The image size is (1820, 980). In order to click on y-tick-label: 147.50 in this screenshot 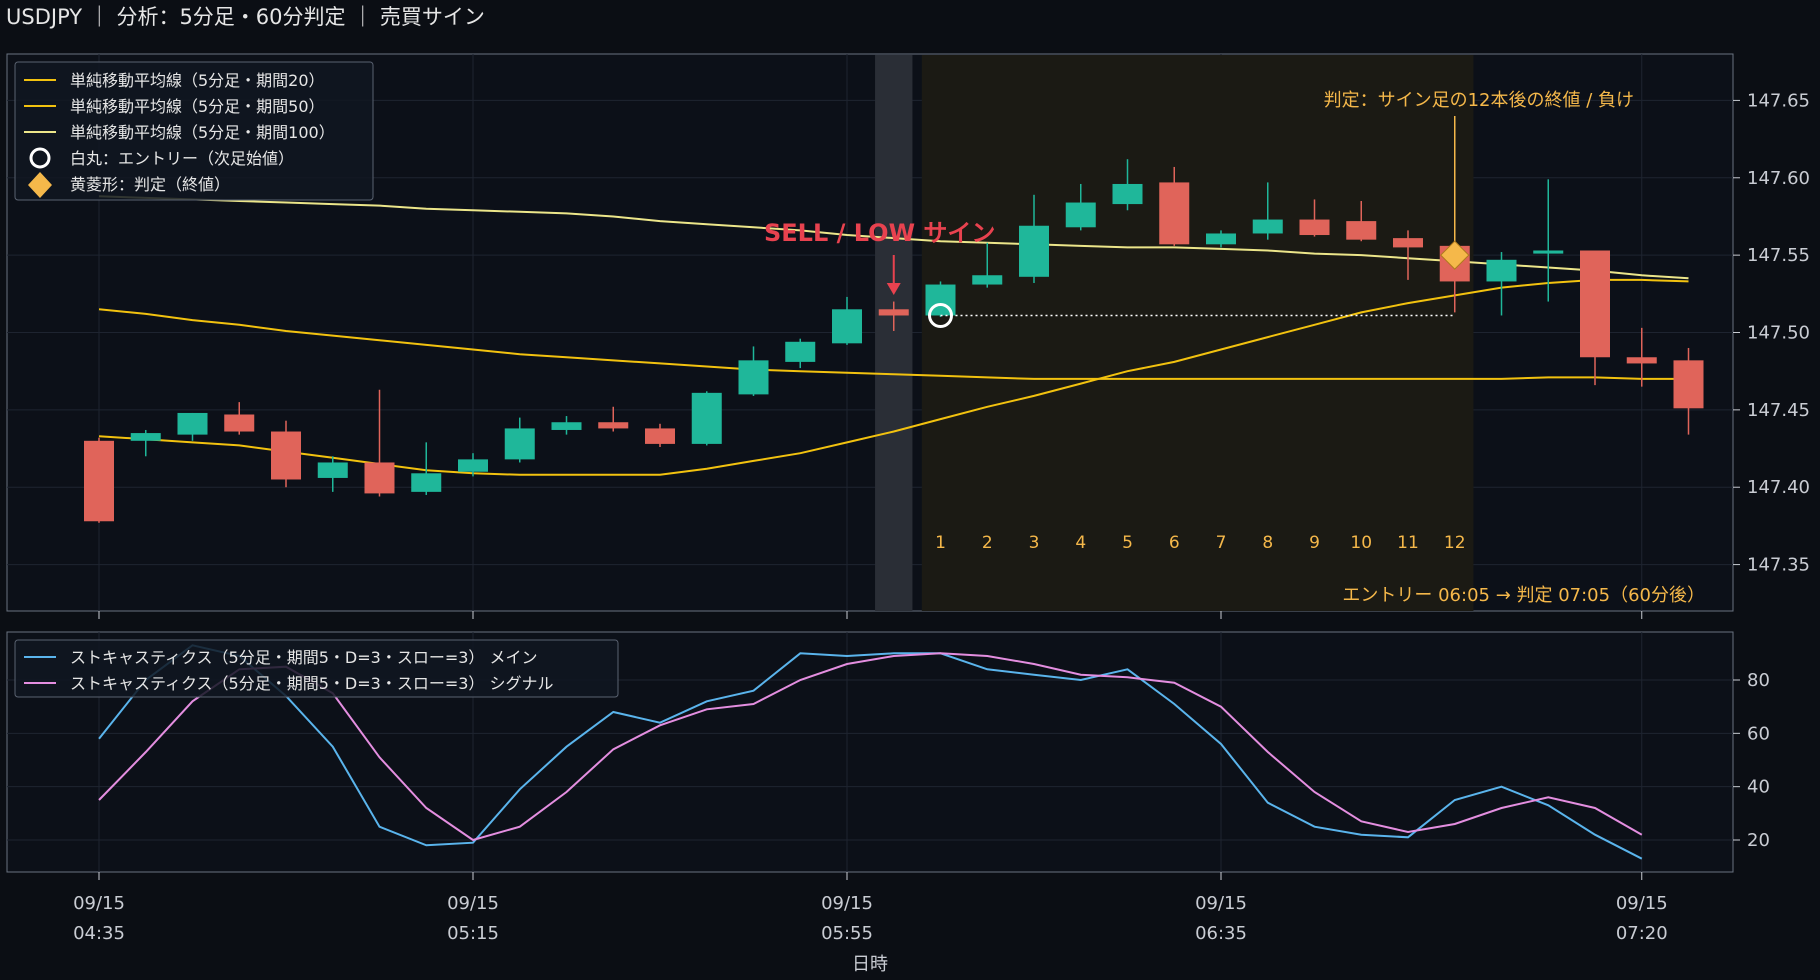, I will do `click(1778, 333)`.